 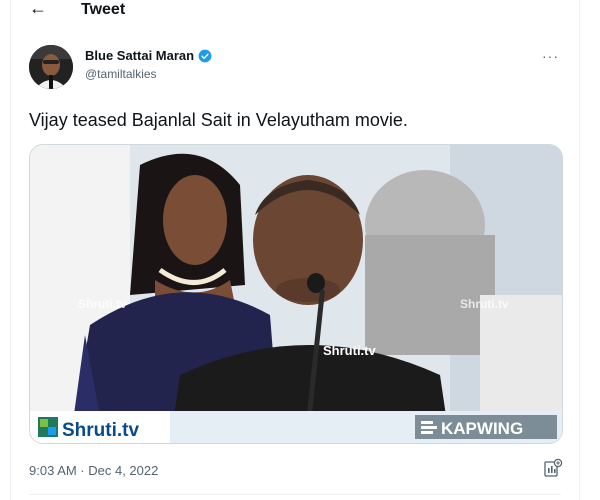 I want to click on tweet-timestamp: 9:03 AM · Dec 4, 2022, so click(x=93, y=470).